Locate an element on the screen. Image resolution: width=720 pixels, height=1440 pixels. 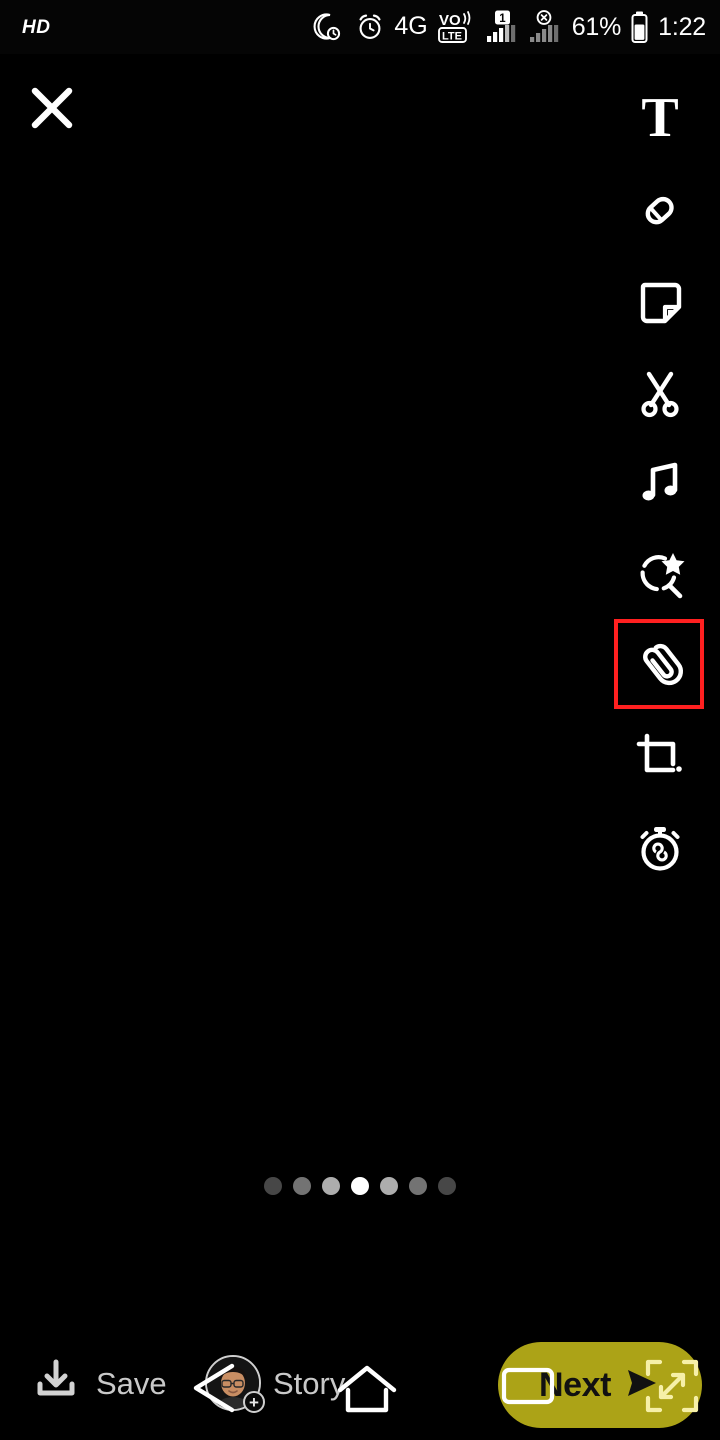
pencil-draw-icon is located at coordinates (660, 211).